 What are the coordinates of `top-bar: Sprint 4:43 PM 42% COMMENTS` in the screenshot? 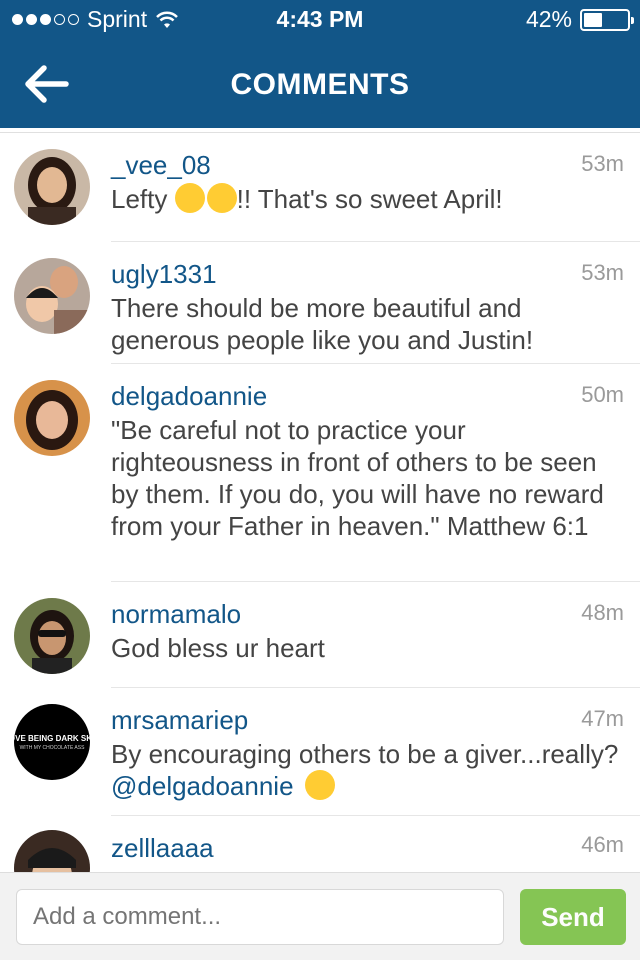 It's located at (320, 64).